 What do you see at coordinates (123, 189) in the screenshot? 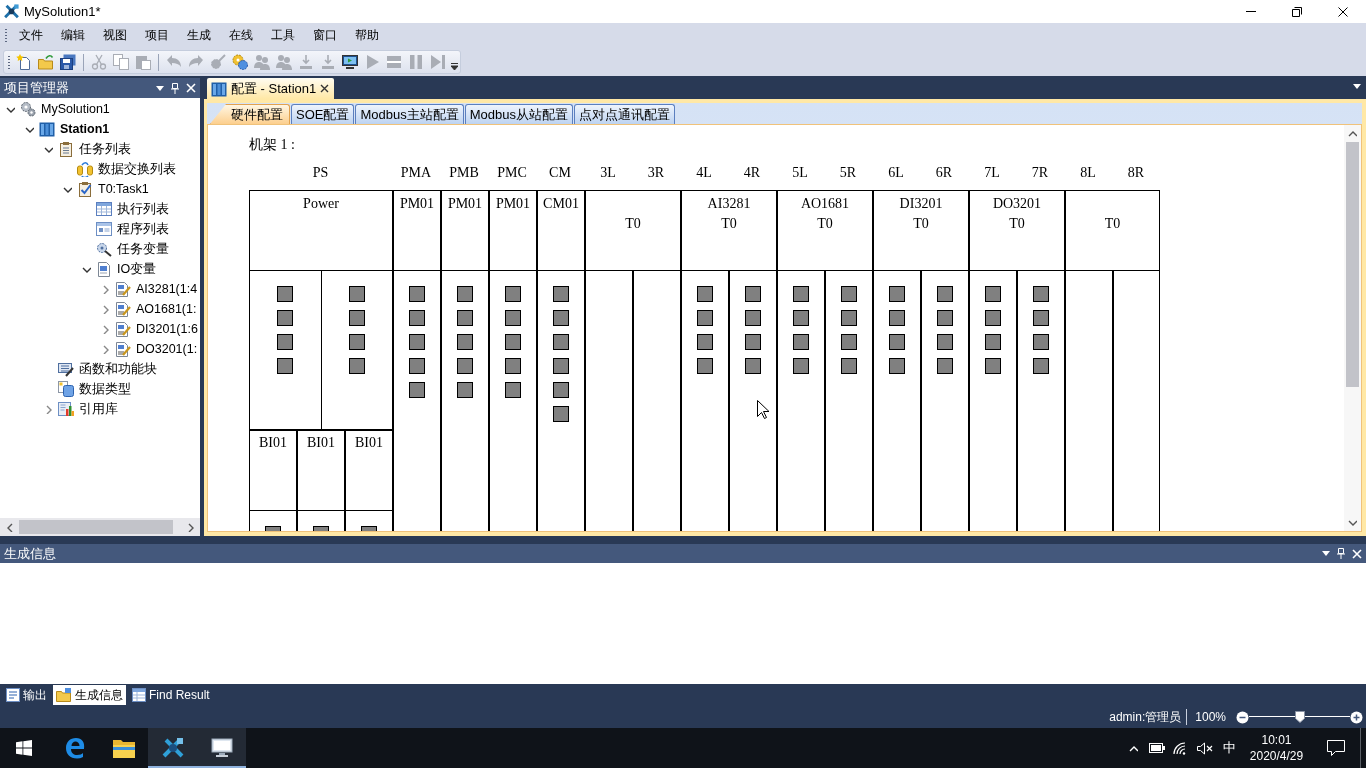
I see `tree-item: T0:Task1` at bounding box center [123, 189].